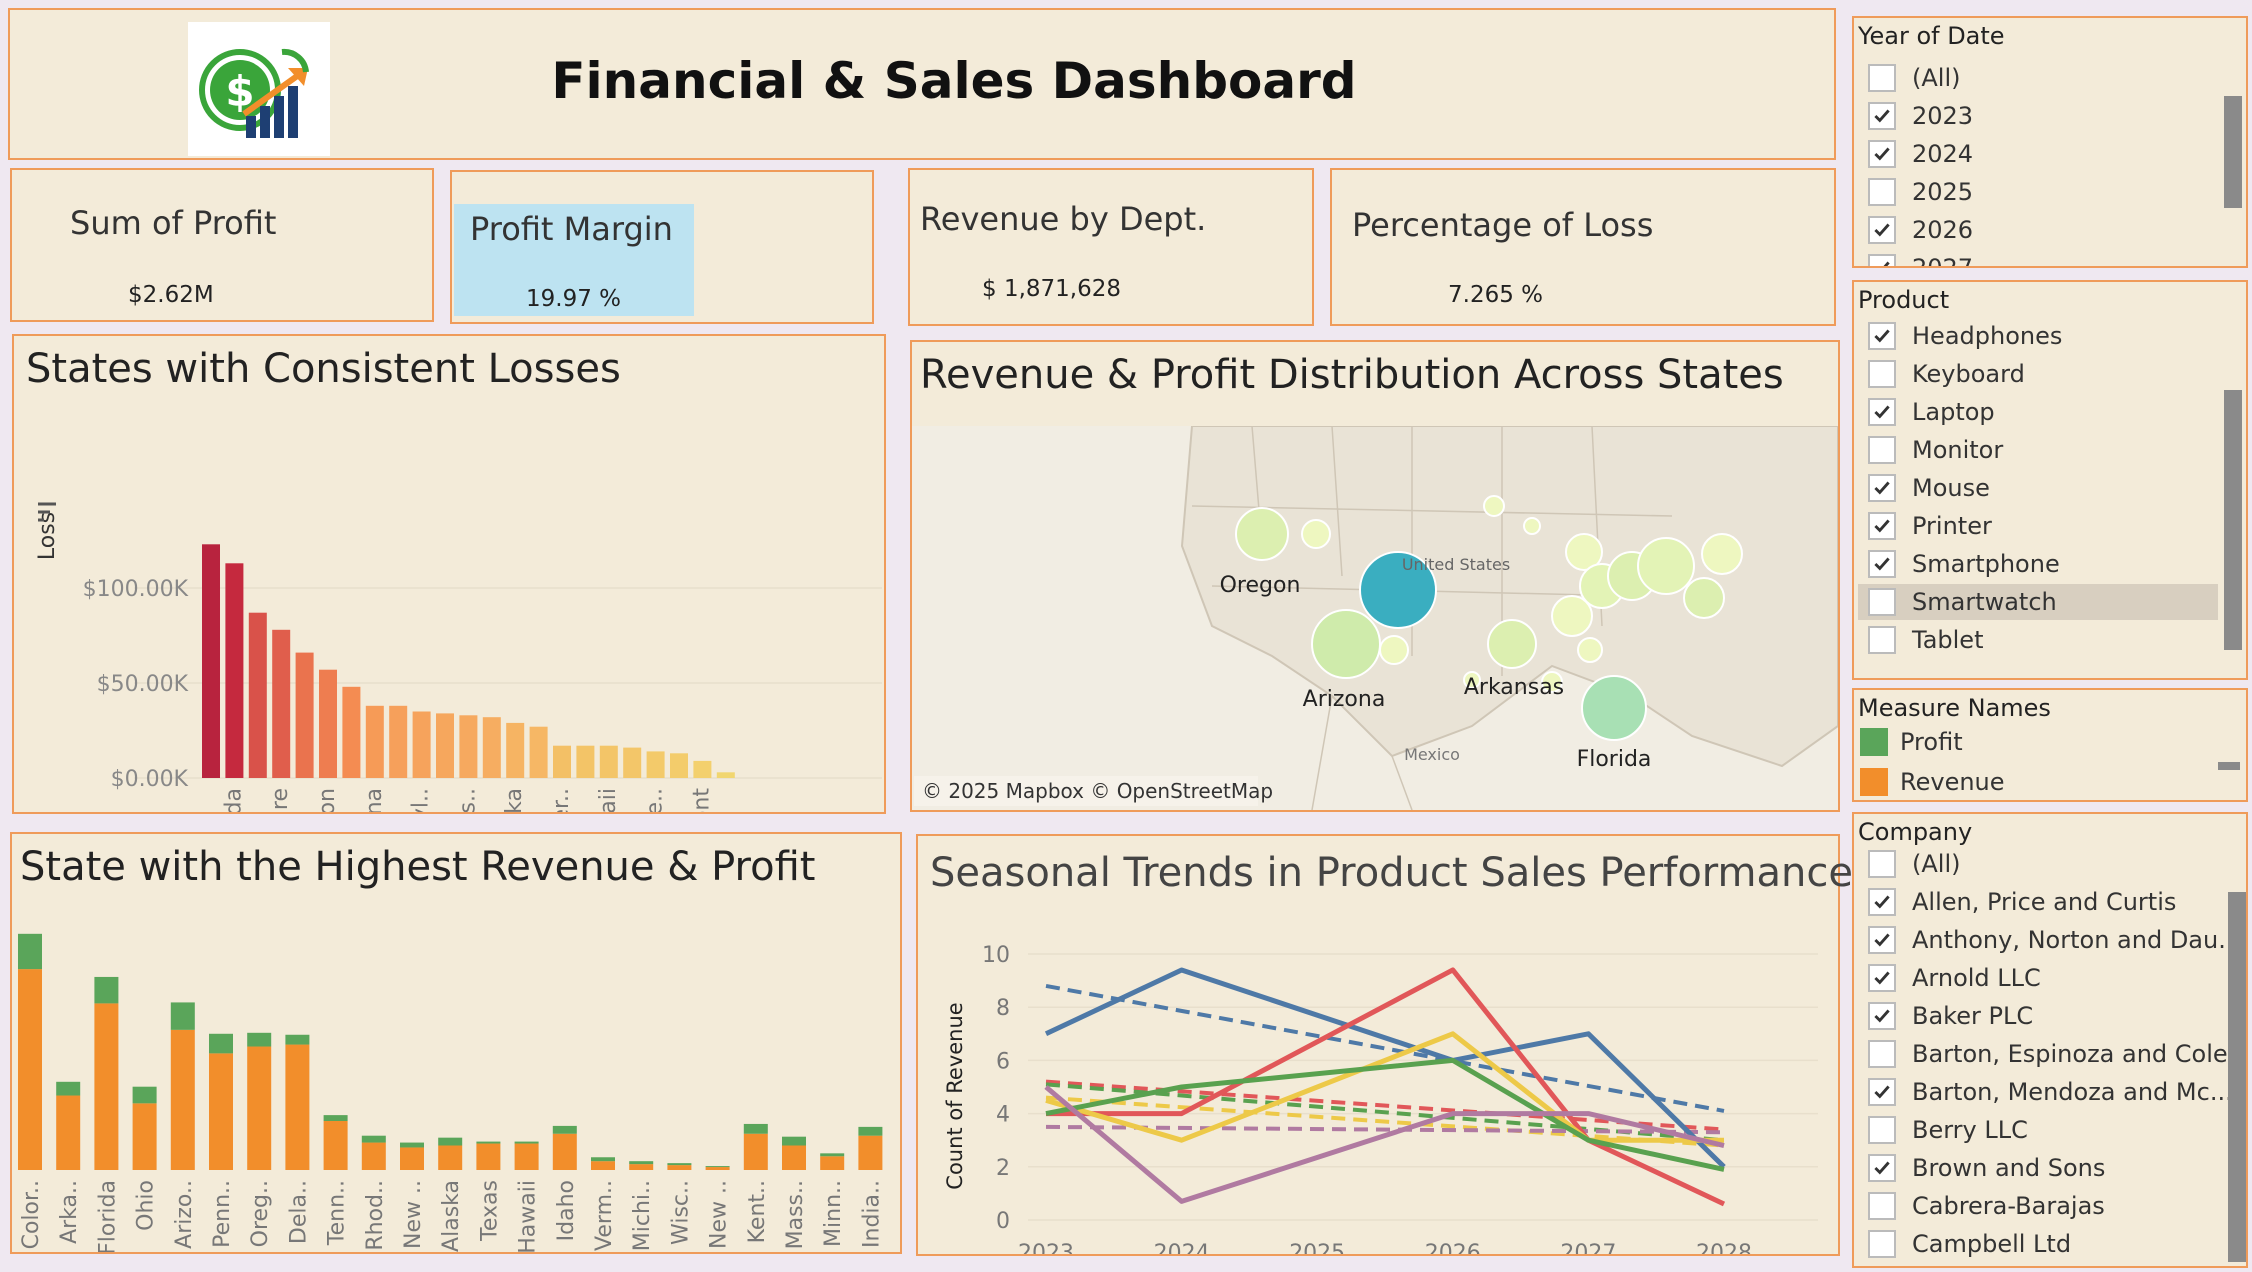 The image size is (2252, 1272). Describe the element at coordinates (1954, 978) in the screenshot. I see `filter-item: Arnold LLC` at that location.